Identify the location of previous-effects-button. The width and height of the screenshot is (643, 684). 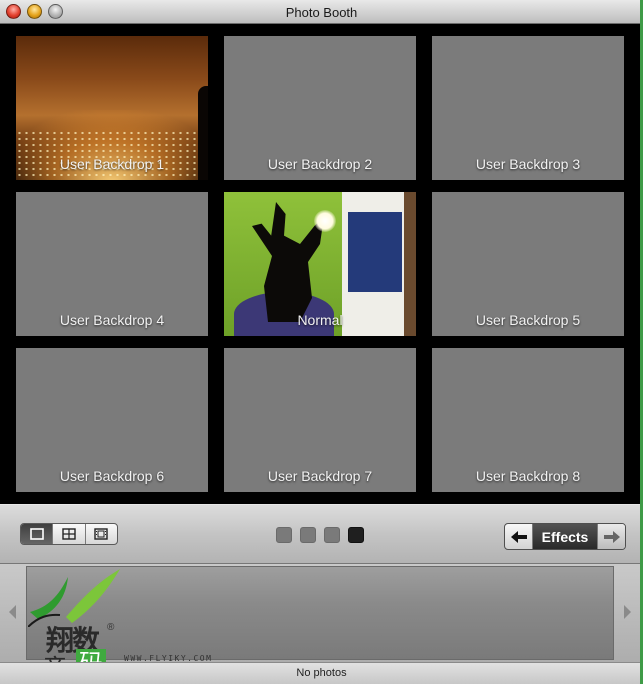
(519, 536).